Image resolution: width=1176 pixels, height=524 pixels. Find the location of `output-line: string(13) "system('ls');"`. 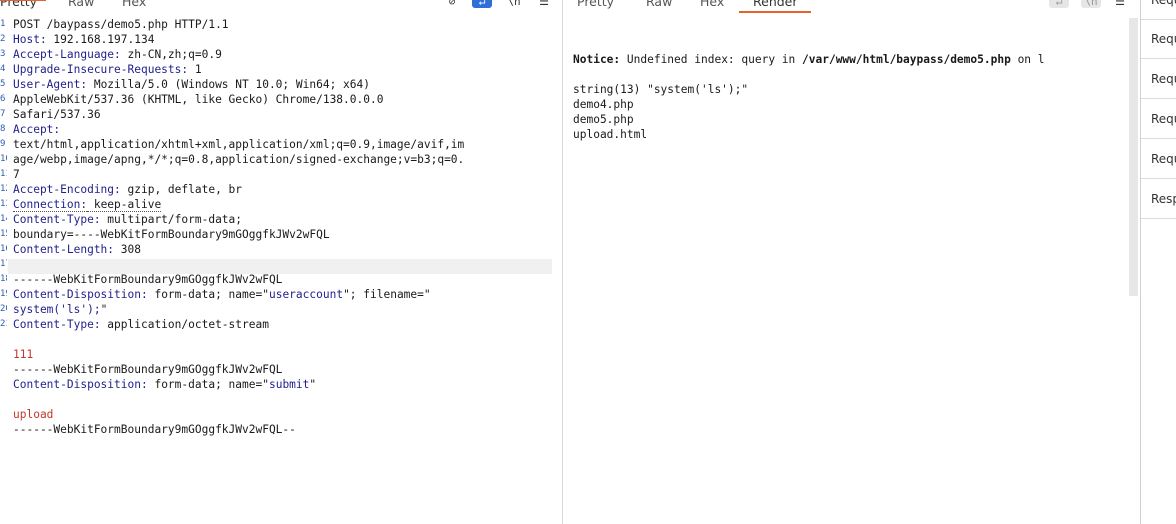

output-line: string(13) "system('ls');" is located at coordinates (661, 89).